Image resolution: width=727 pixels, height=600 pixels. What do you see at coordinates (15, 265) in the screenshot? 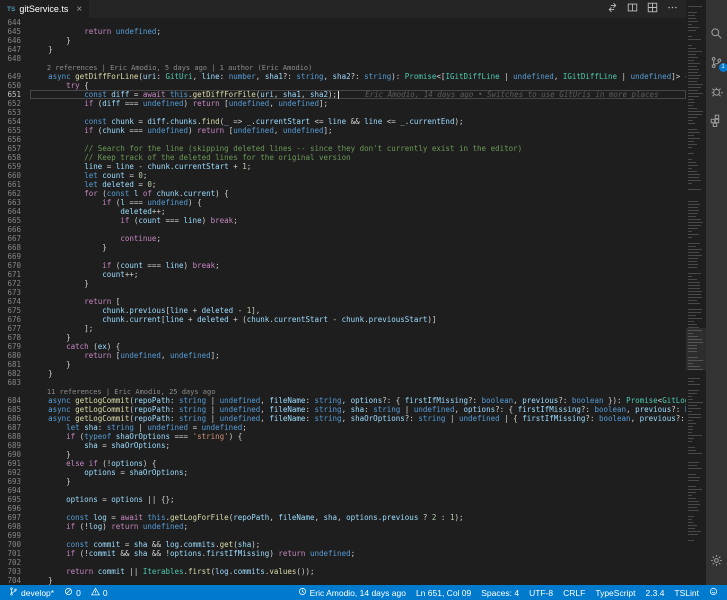
I see `line-number: 670` at bounding box center [15, 265].